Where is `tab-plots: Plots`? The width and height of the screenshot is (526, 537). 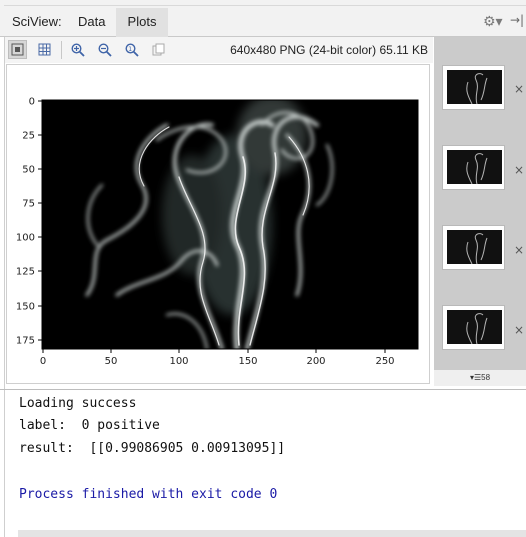 tab-plots: Plots is located at coordinates (142, 22).